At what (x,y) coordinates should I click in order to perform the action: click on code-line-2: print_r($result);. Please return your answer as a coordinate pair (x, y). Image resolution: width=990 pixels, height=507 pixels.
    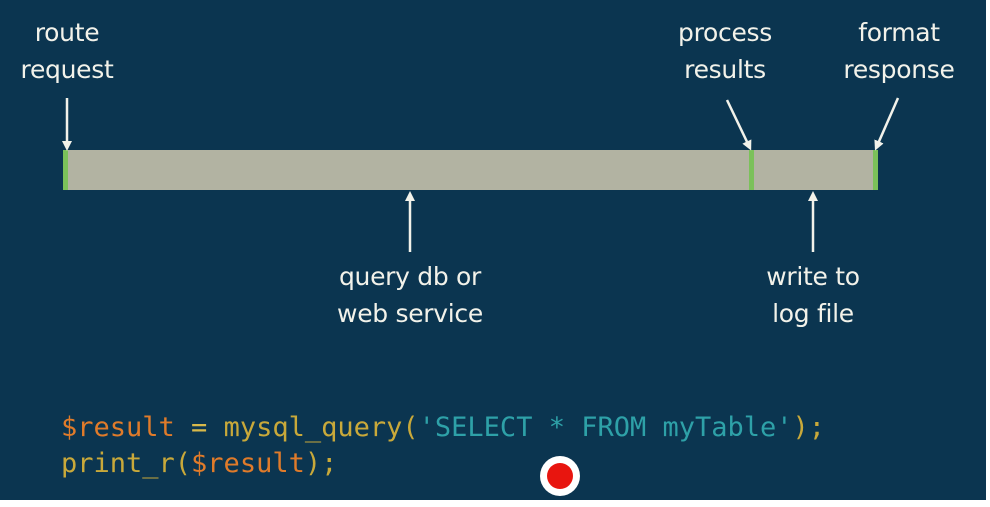
    Looking at the image, I should click on (199, 464).